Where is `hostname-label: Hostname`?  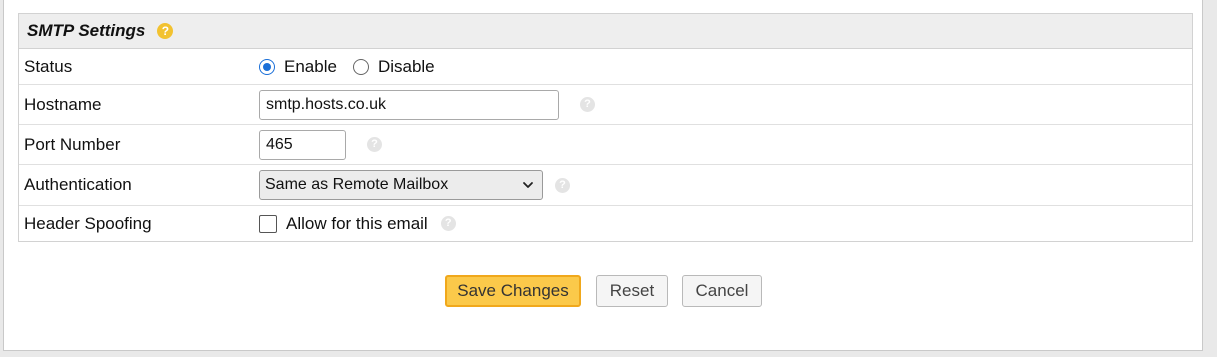
hostname-label: Hostname is located at coordinates (63, 104).